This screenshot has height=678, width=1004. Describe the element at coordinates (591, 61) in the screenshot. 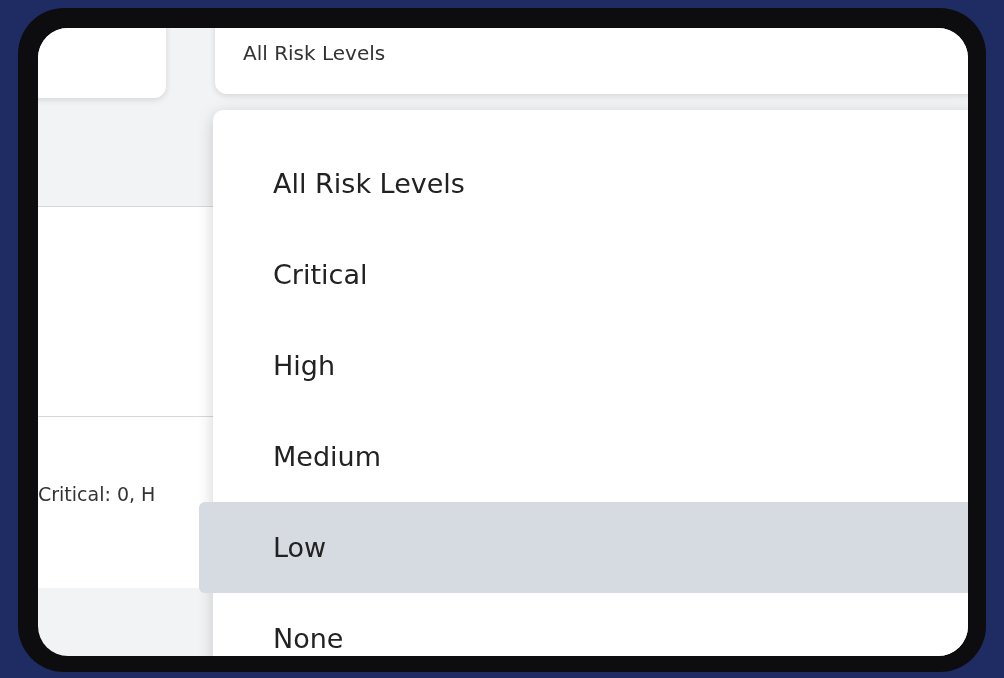

I see `risk-level-select: All Risk Levels` at that location.